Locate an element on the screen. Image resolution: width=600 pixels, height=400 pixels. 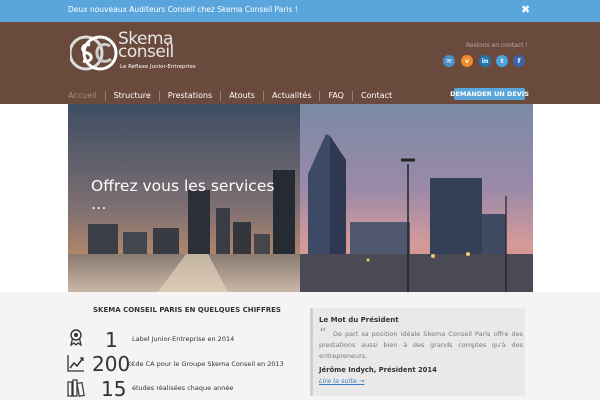
twitter-icon: t is located at coordinates (502, 61).